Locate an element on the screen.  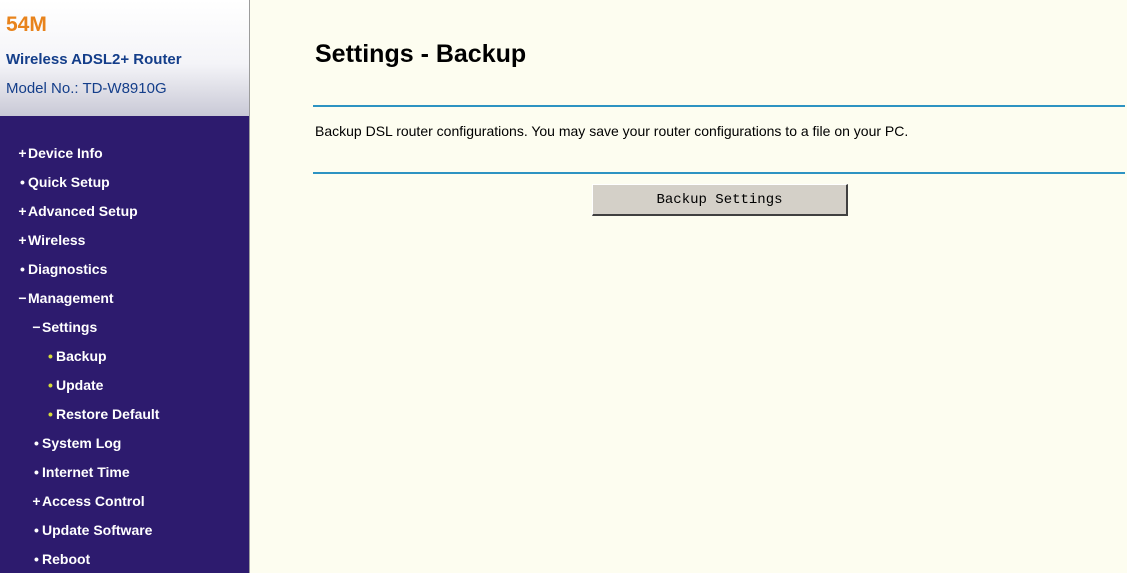
sidebar-item-label: Update is located at coordinates (80, 385).